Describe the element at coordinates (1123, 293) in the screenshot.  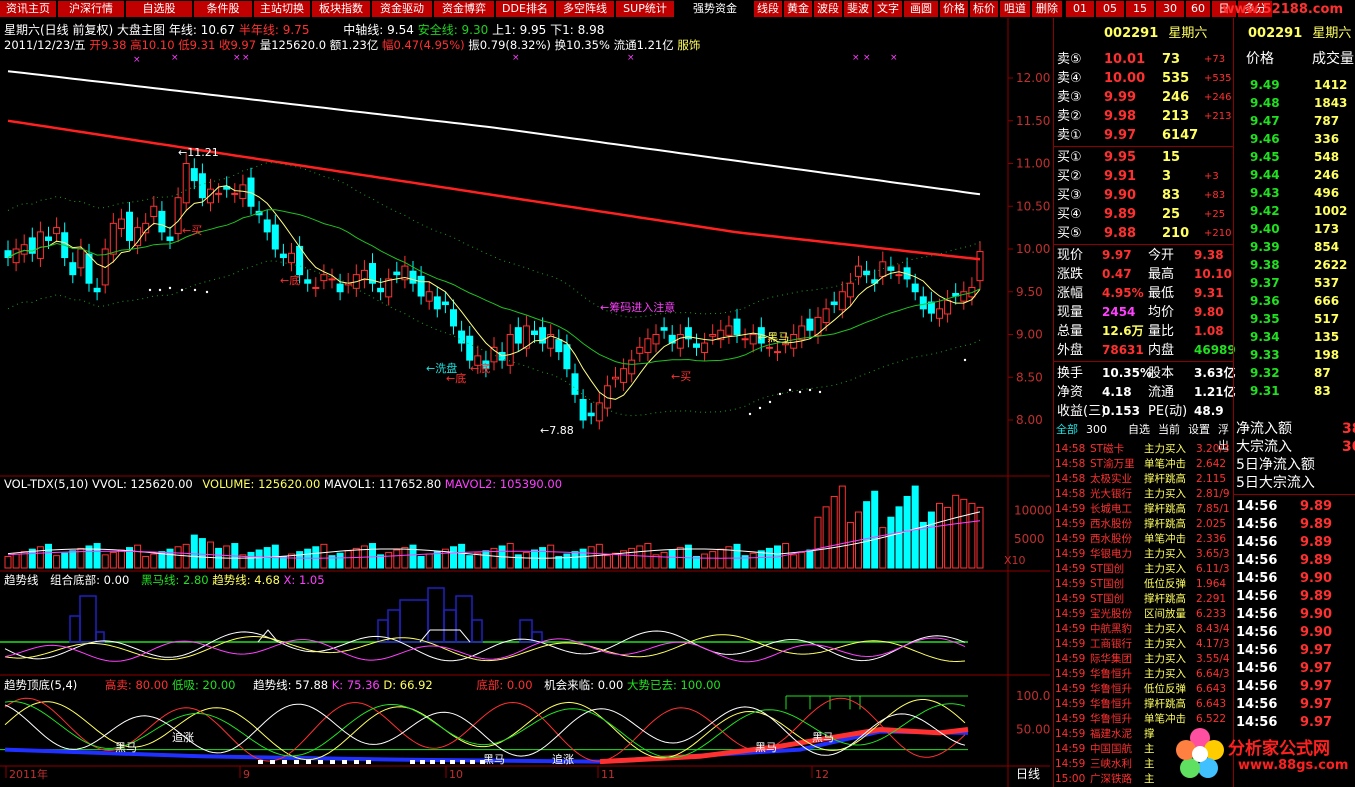
I see `stat-value: 4.95%` at that location.